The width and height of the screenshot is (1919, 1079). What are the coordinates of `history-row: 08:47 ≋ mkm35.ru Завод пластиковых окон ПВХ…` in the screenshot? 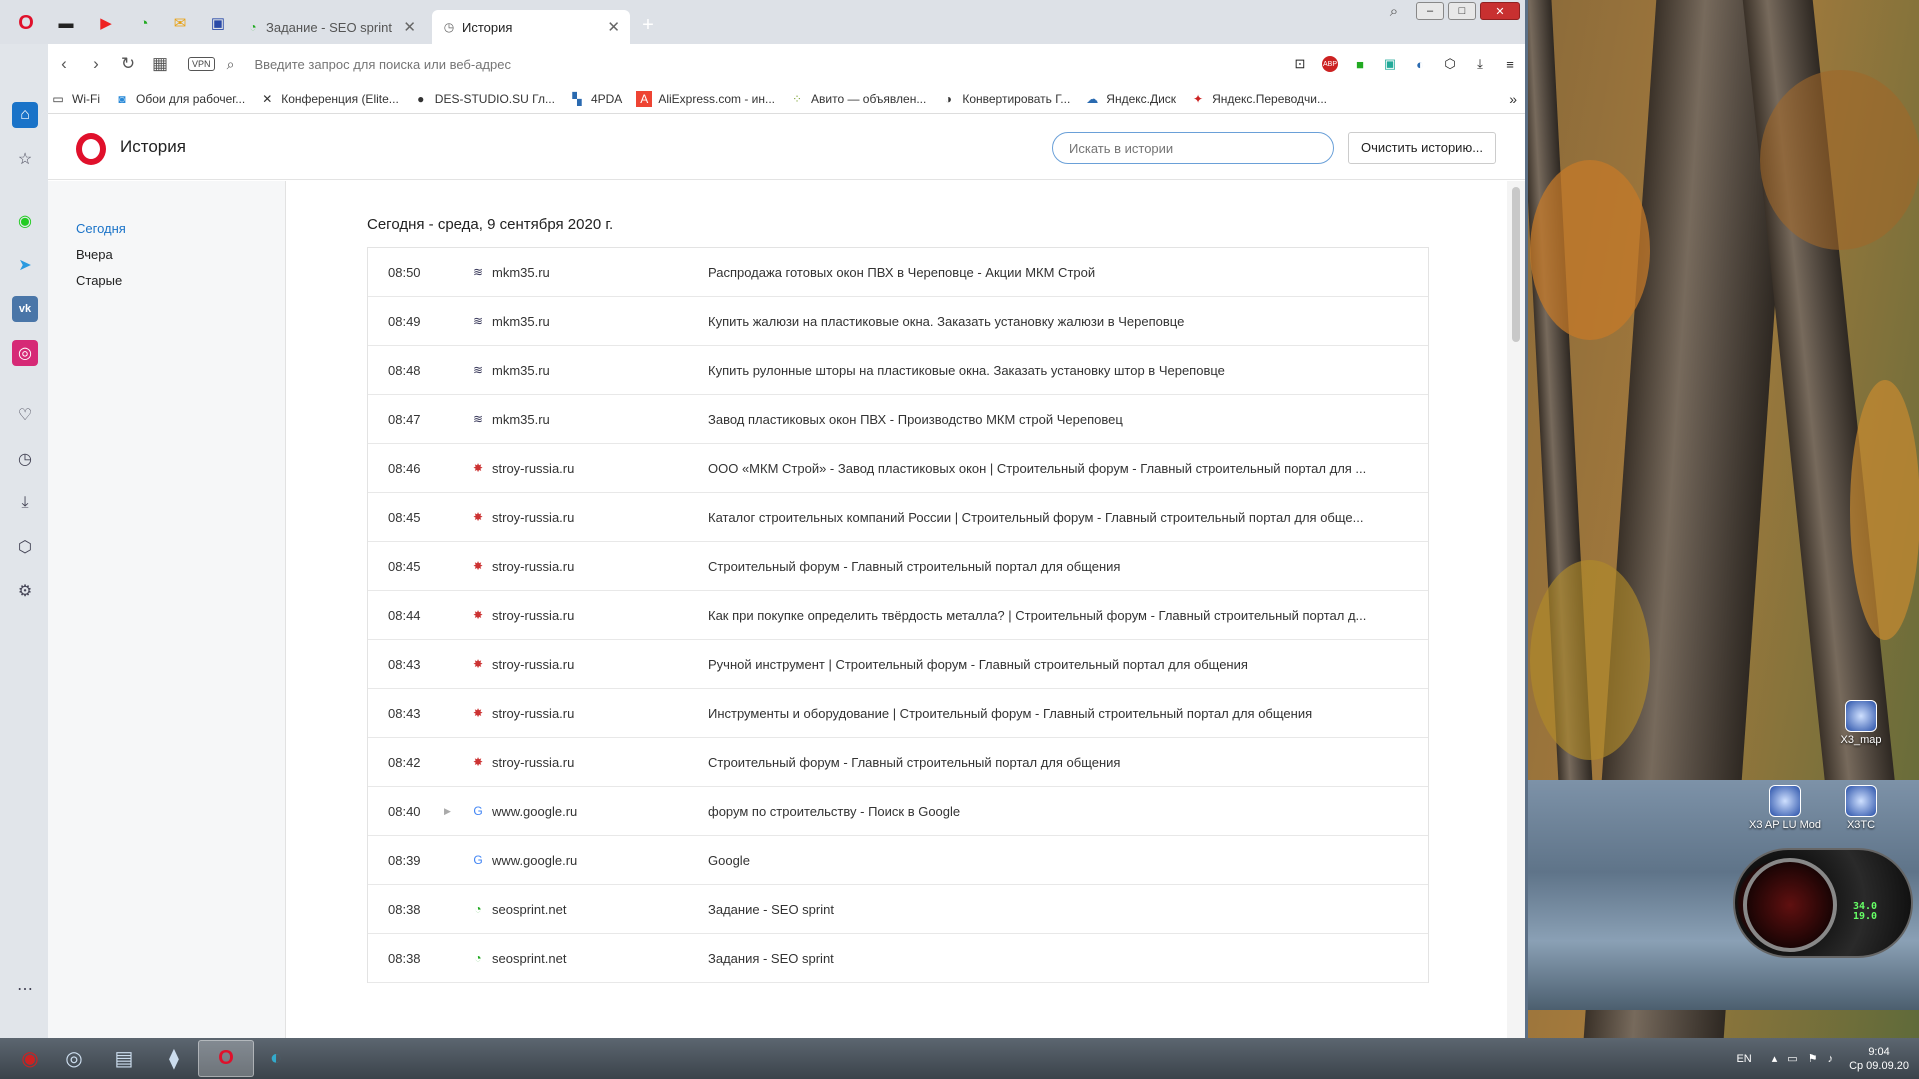 It's located at (898, 419).